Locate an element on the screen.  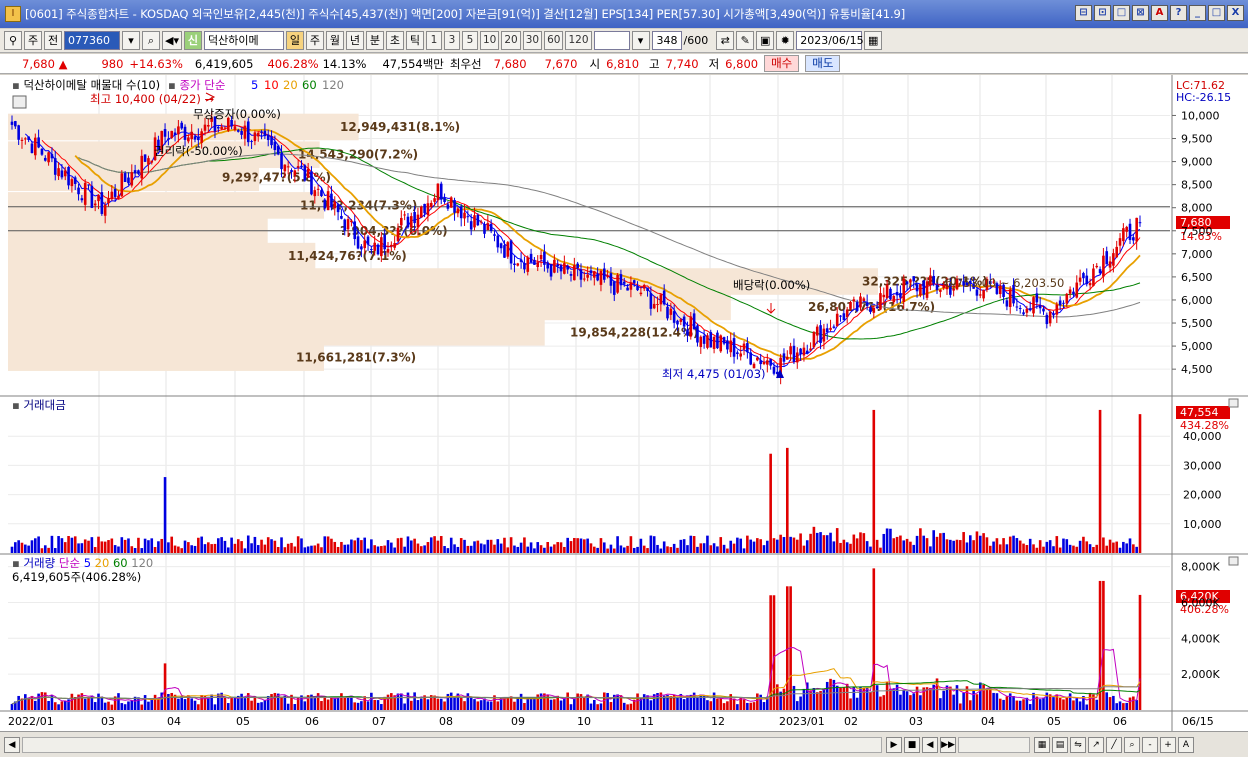
minimize-button: _ is located at coordinates (1197, 13).